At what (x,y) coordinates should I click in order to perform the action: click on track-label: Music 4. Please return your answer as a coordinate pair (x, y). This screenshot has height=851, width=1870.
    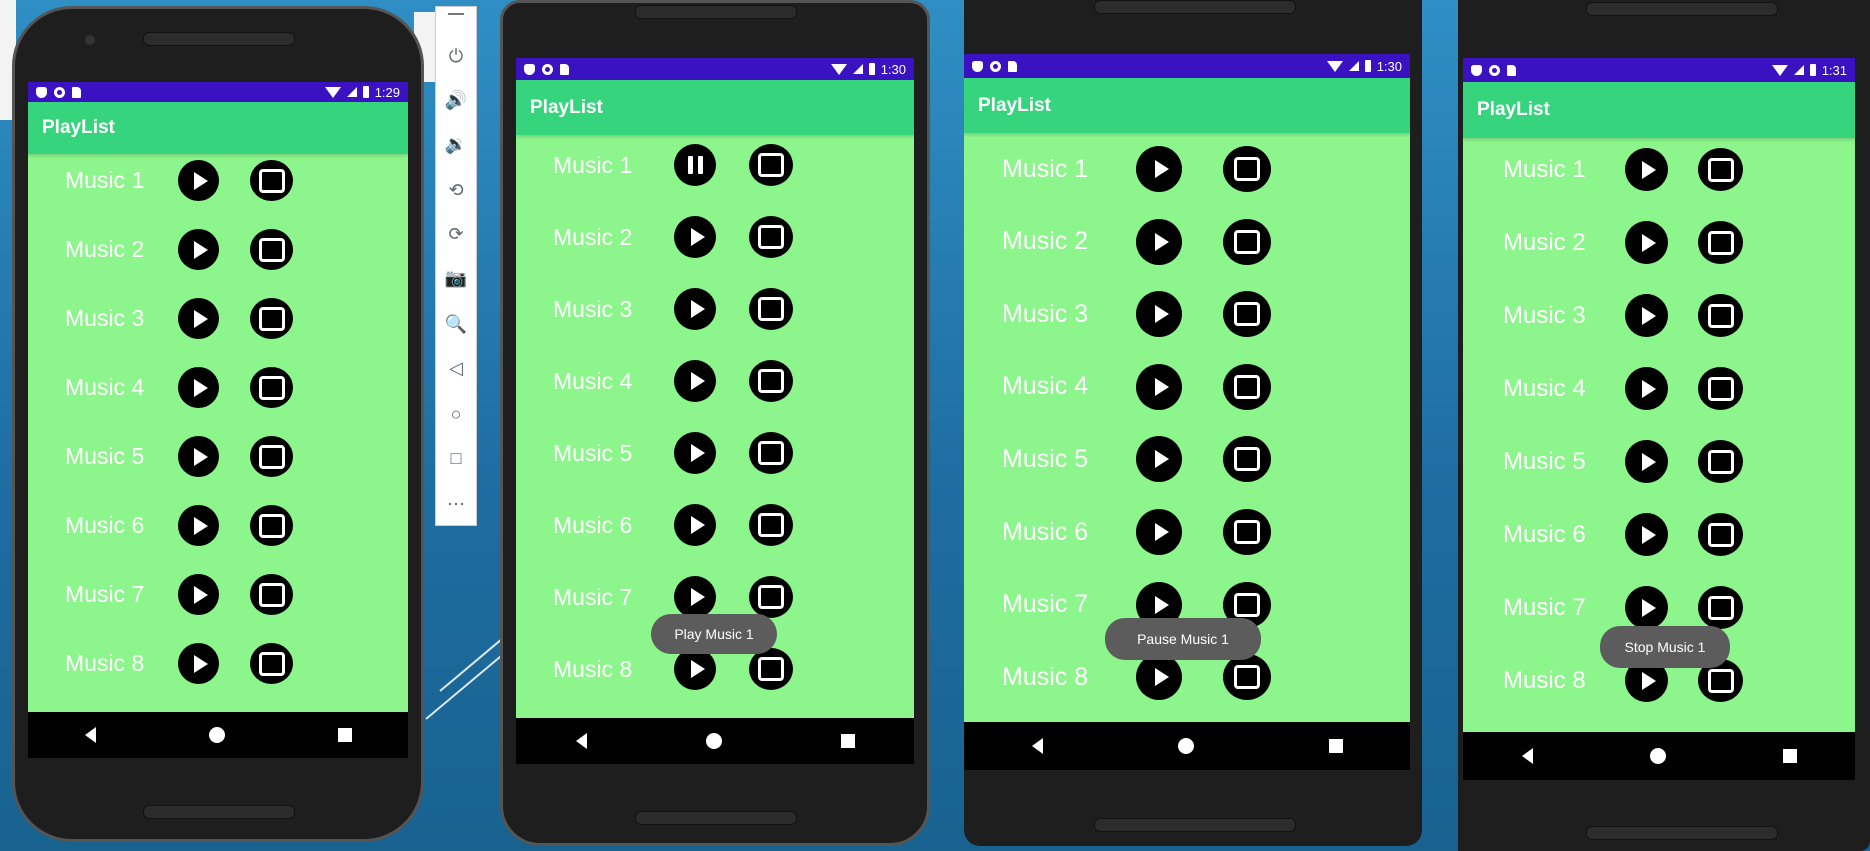
    Looking at the image, I should click on (1544, 388).